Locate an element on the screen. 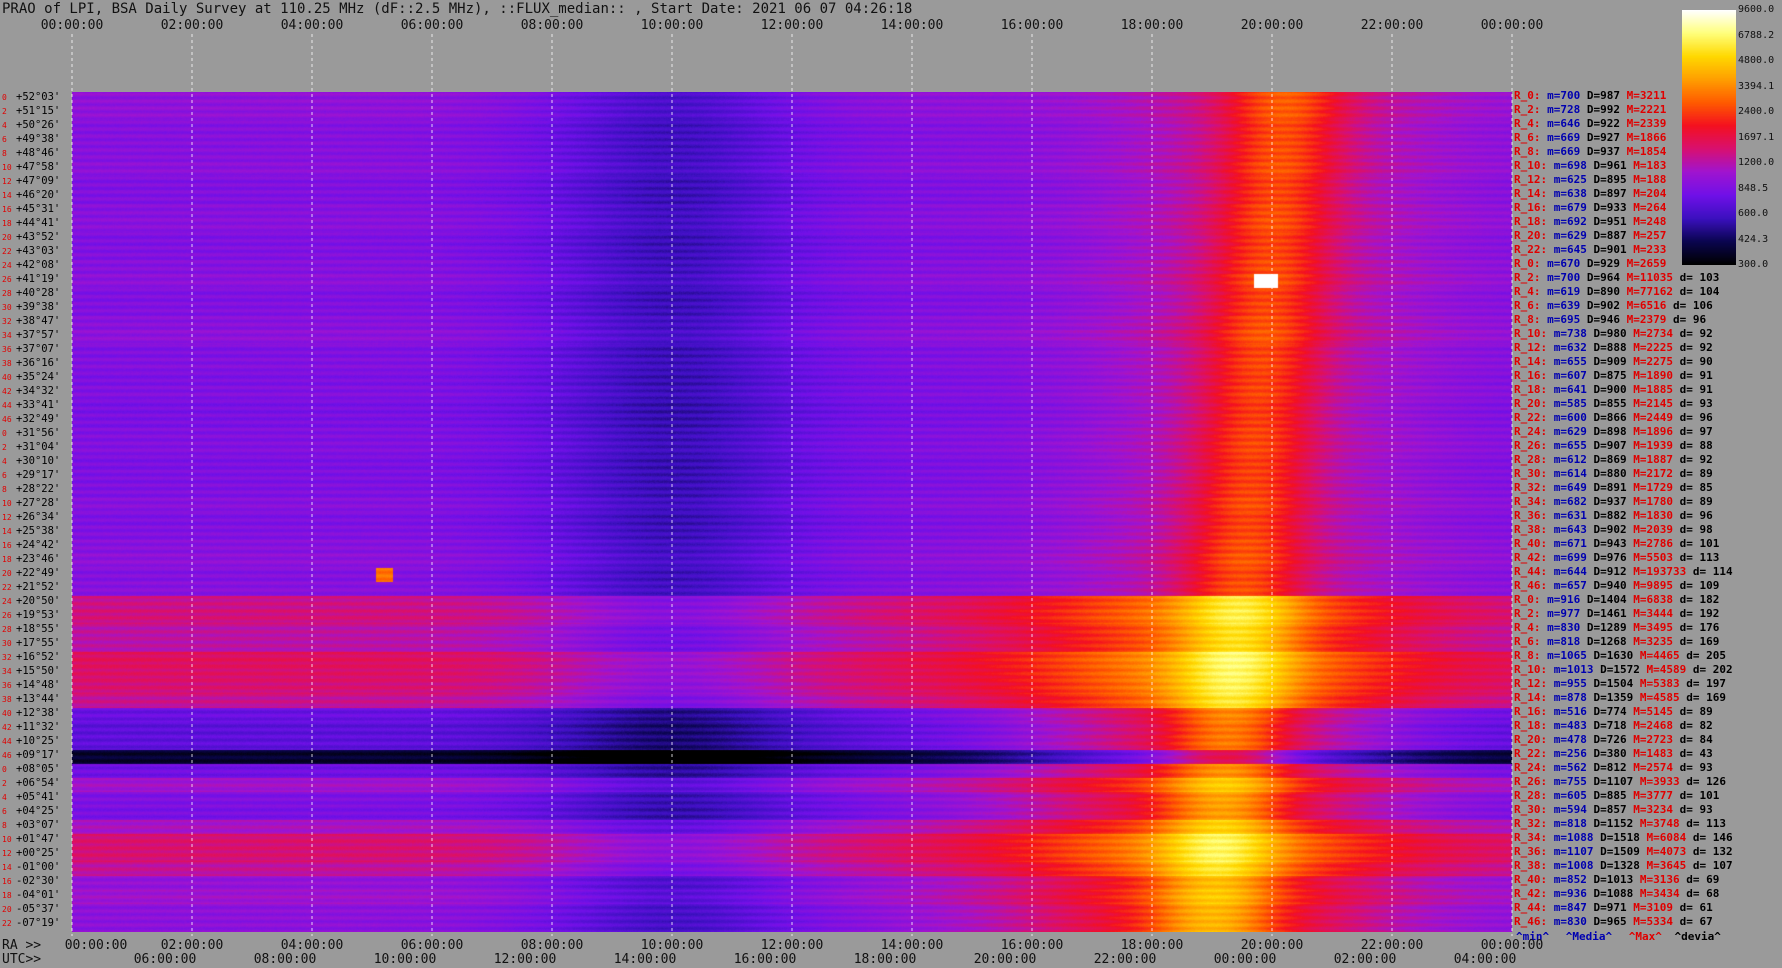 The image size is (1782, 968). stat-dev: d= 205 is located at coordinates (1702, 655).